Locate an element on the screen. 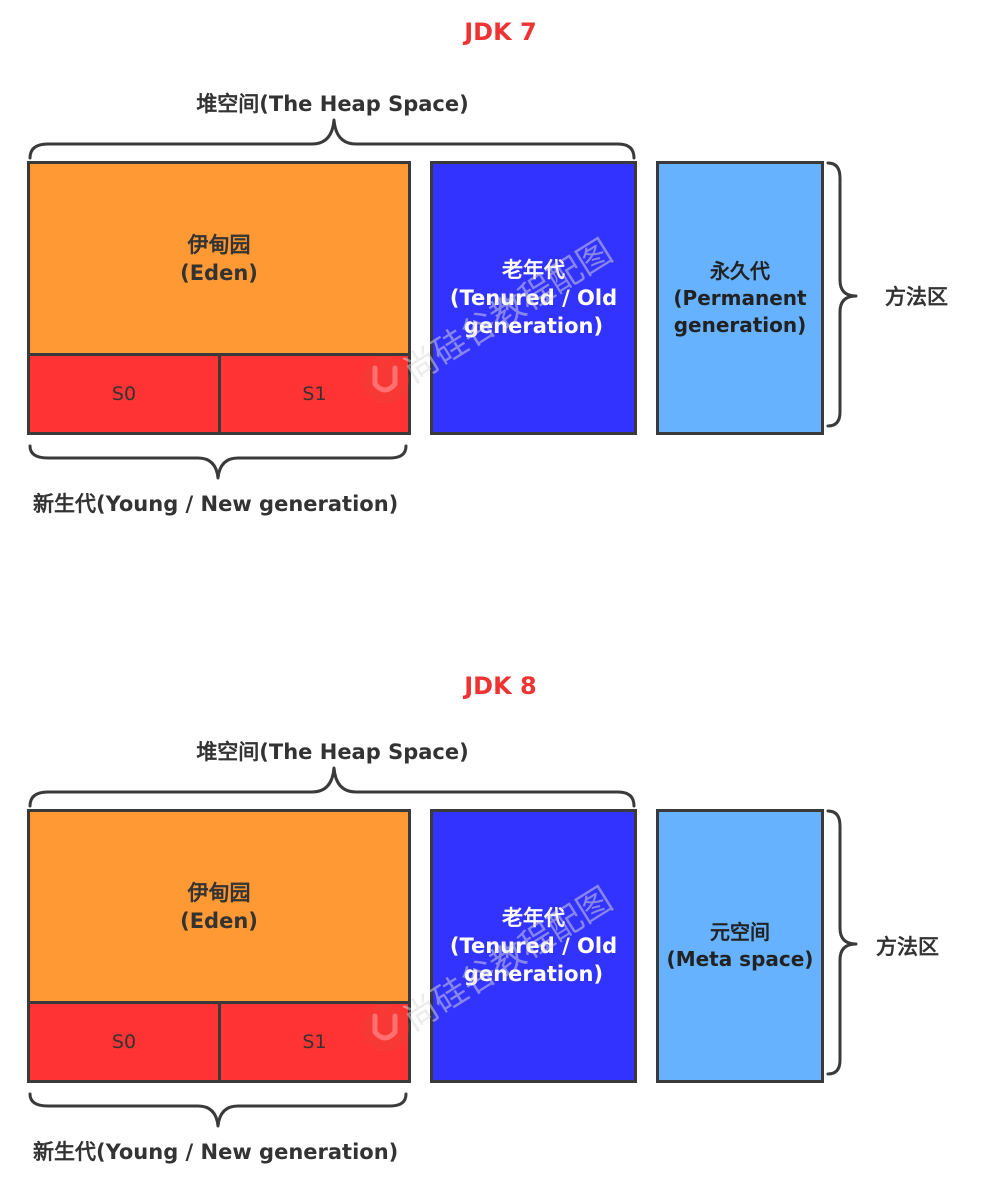  permanent-label-en-1: (Permanent is located at coordinates (740, 297).